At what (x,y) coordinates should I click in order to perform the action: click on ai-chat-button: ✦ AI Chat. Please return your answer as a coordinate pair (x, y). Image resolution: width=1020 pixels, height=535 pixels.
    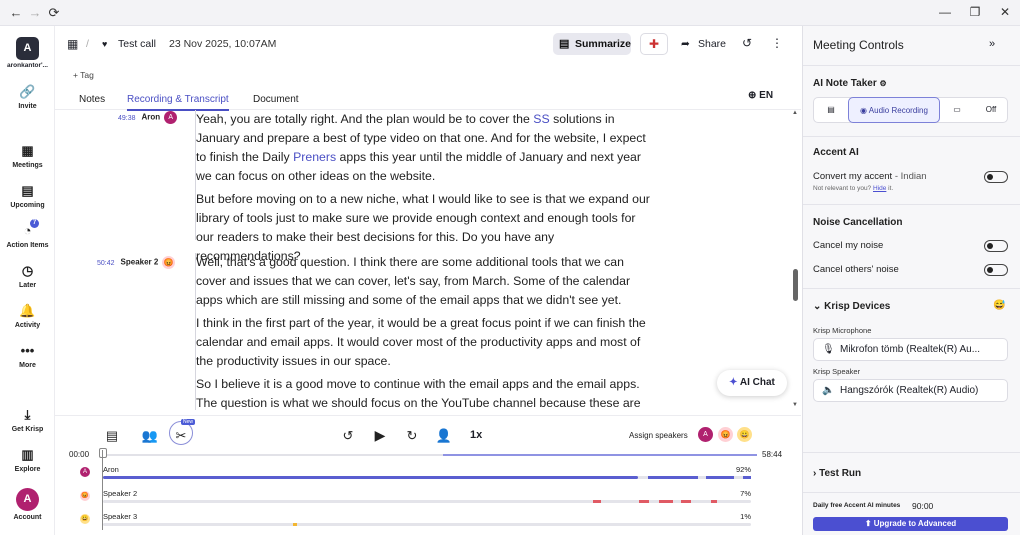
    Looking at the image, I should click on (752, 383).